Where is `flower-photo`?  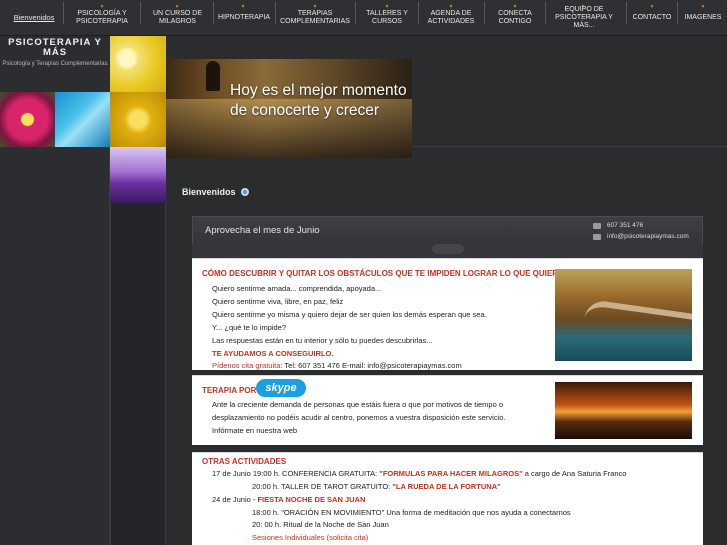
flower-photo is located at coordinates (27, 119).